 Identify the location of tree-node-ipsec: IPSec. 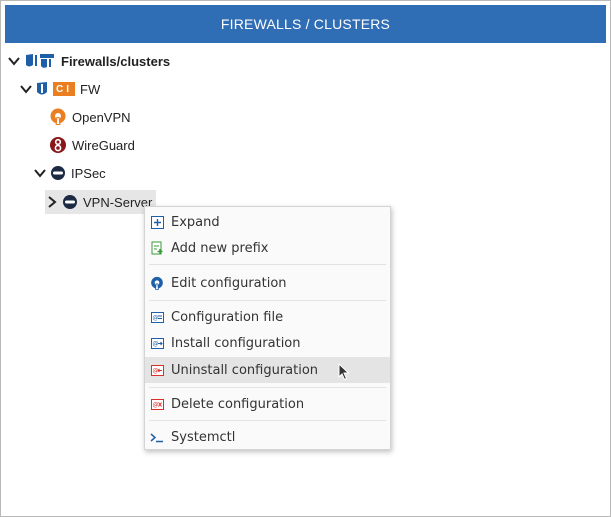
(69, 173).